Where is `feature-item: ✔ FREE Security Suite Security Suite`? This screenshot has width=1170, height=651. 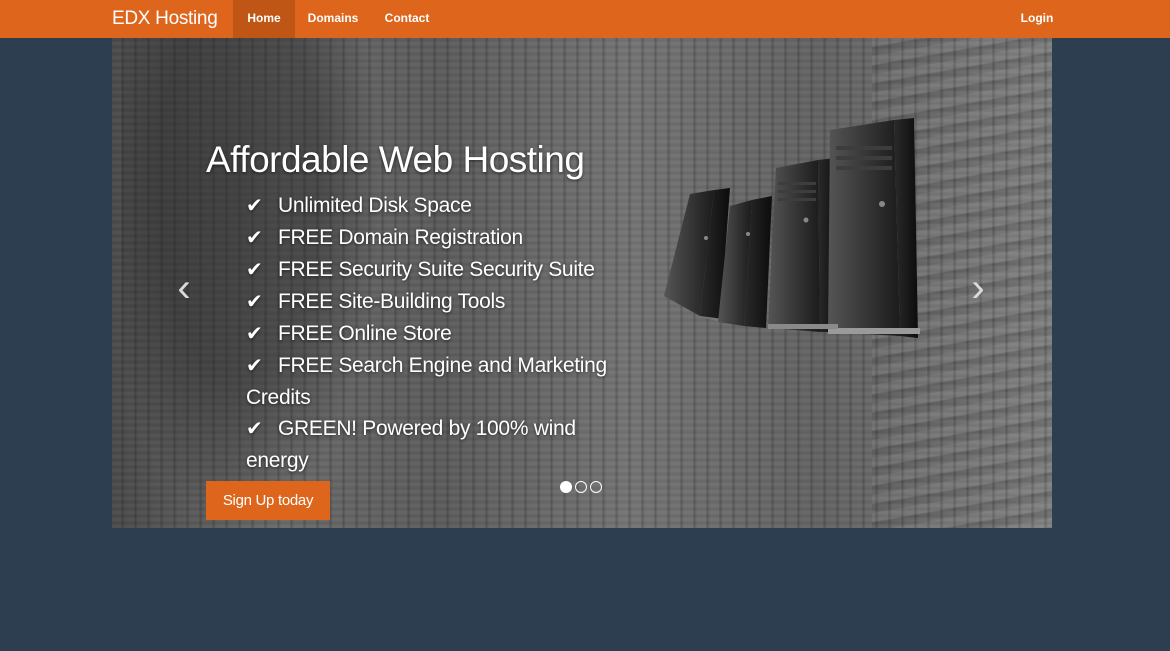 feature-item: ✔ FREE Security Suite Security Suite is located at coordinates (436, 270).